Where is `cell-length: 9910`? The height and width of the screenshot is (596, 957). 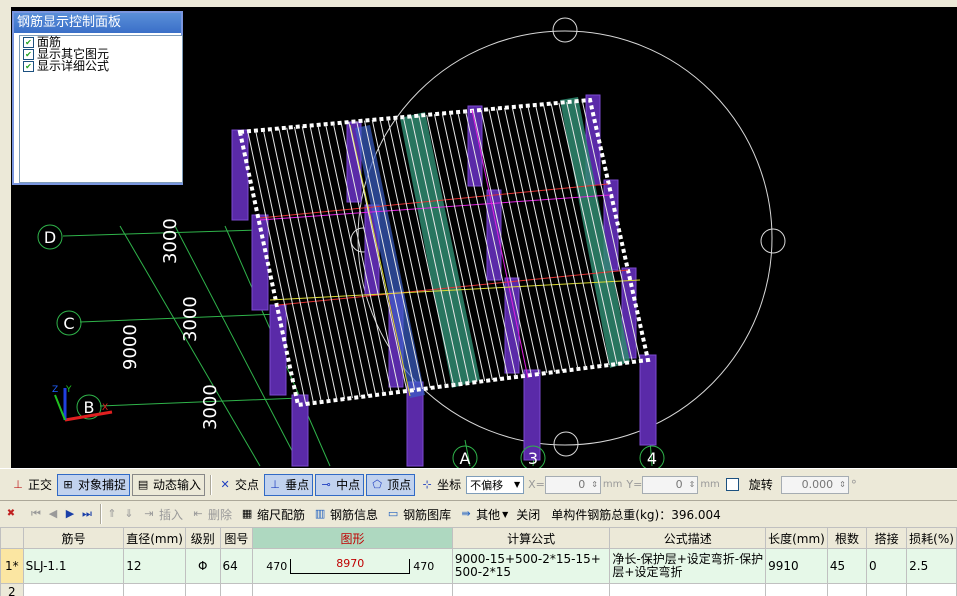 cell-length: 9910 is located at coordinates (796, 566).